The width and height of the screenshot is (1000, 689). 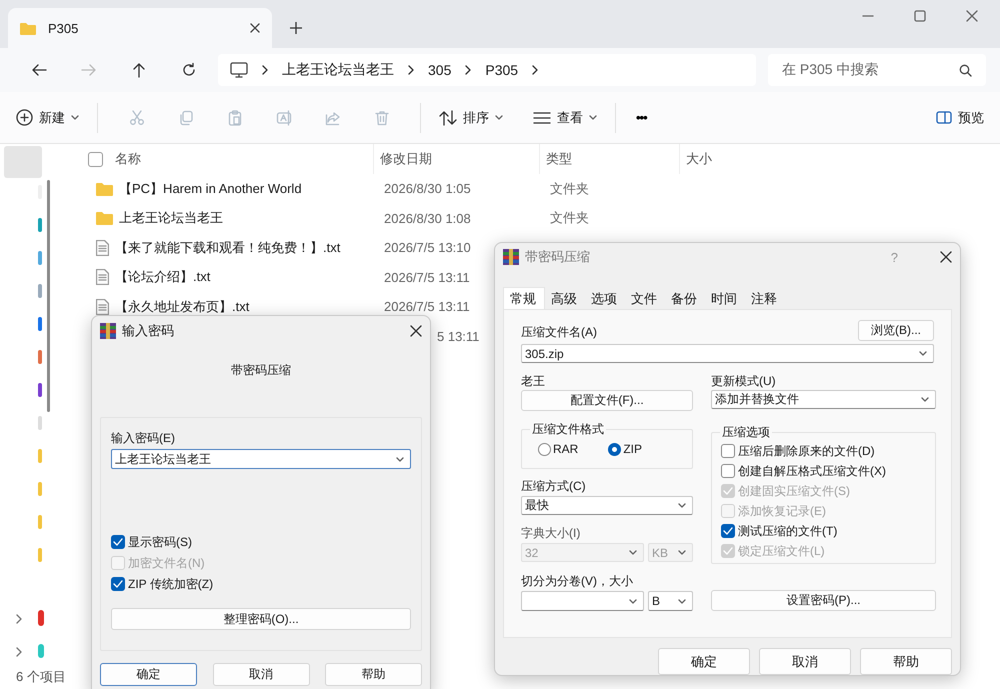 I want to click on tab: P305, so click(x=140, y=28).